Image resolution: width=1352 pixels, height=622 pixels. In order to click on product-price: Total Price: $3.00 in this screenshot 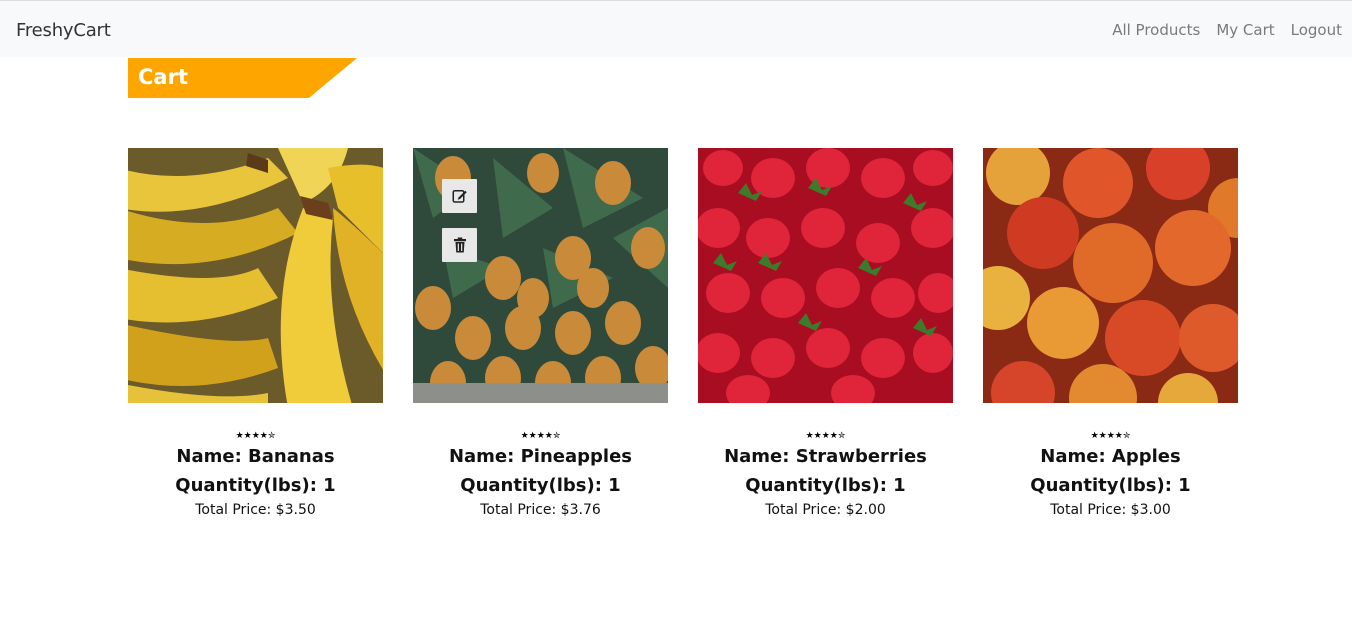, I will do `click(1110, 510)`.